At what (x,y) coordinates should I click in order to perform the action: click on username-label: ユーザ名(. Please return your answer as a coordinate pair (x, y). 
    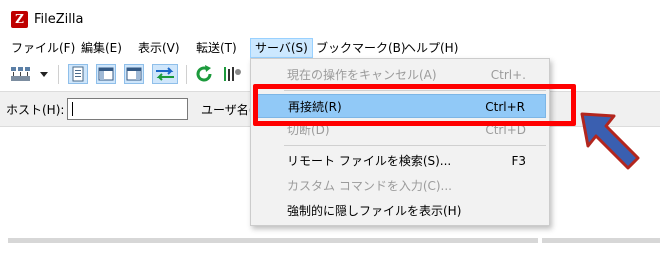
    Looking at the image, I should click on (227, 110).